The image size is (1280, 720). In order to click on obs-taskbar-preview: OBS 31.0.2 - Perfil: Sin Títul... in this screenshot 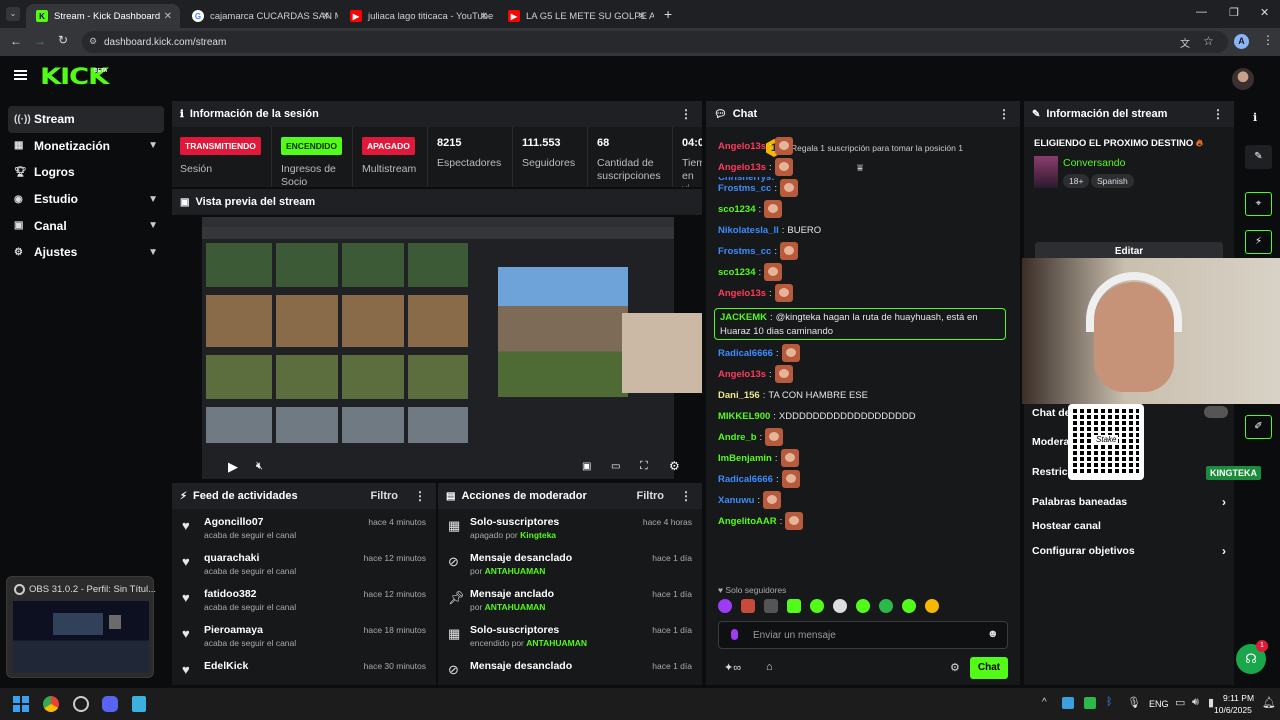, I will do `click(81, 627)`.